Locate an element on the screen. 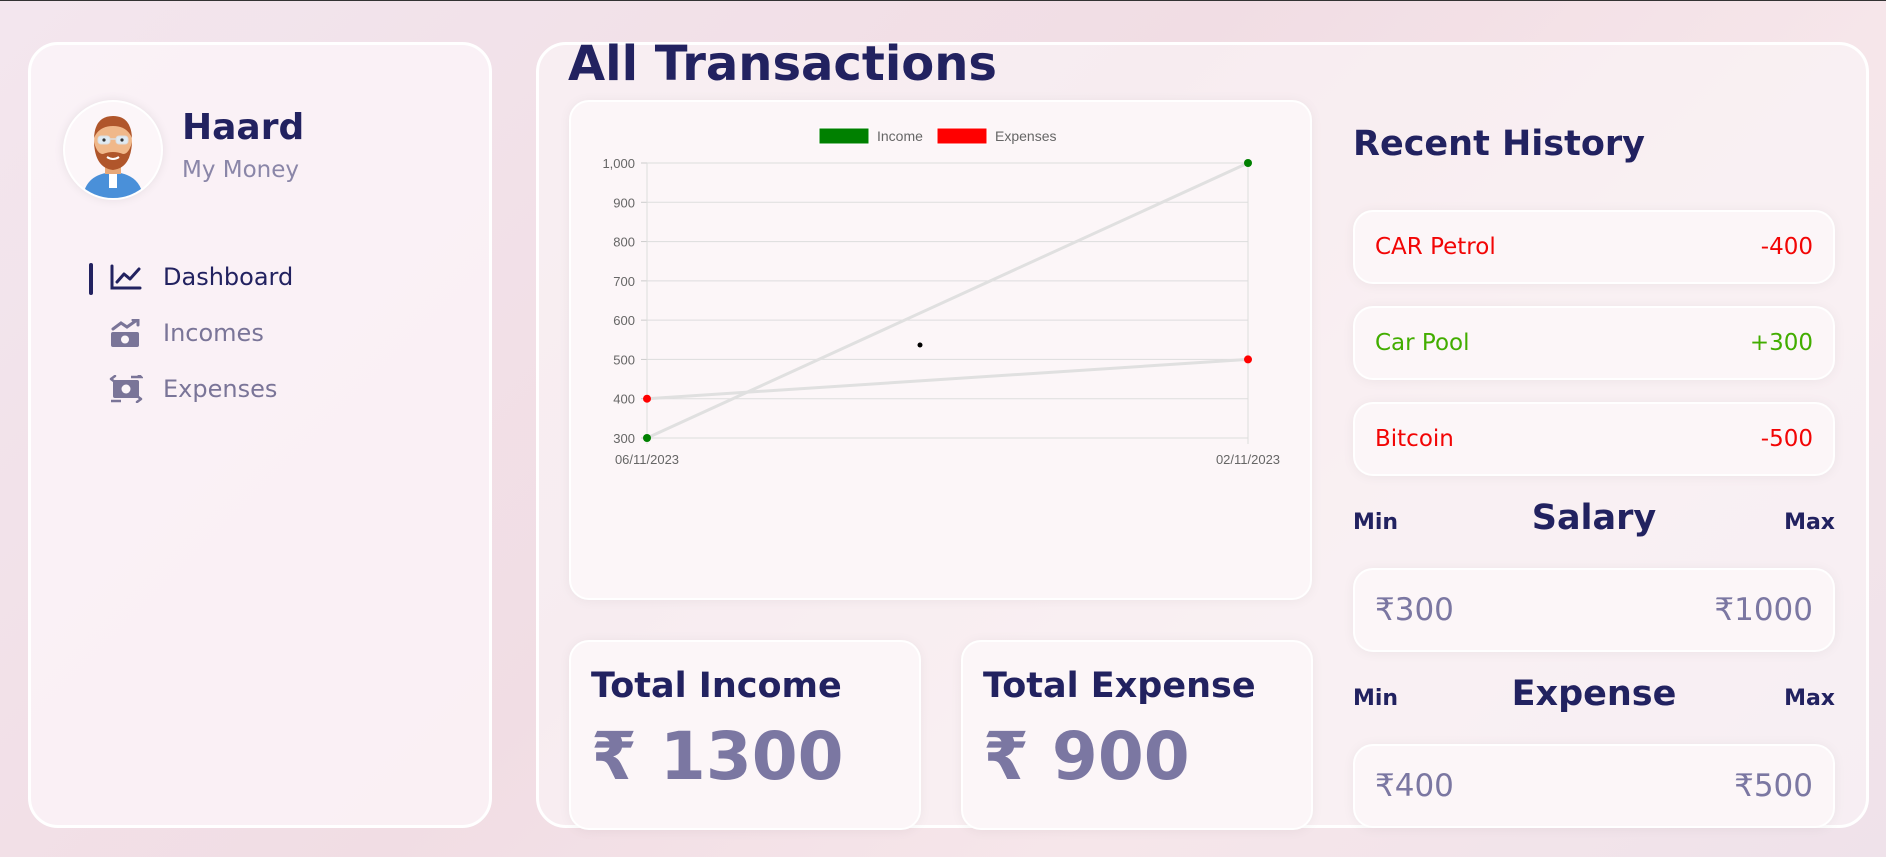 The width and height of the screenshot is (1886, 857). y-tick-label: 1,000 is located at coordinates (618, 163).